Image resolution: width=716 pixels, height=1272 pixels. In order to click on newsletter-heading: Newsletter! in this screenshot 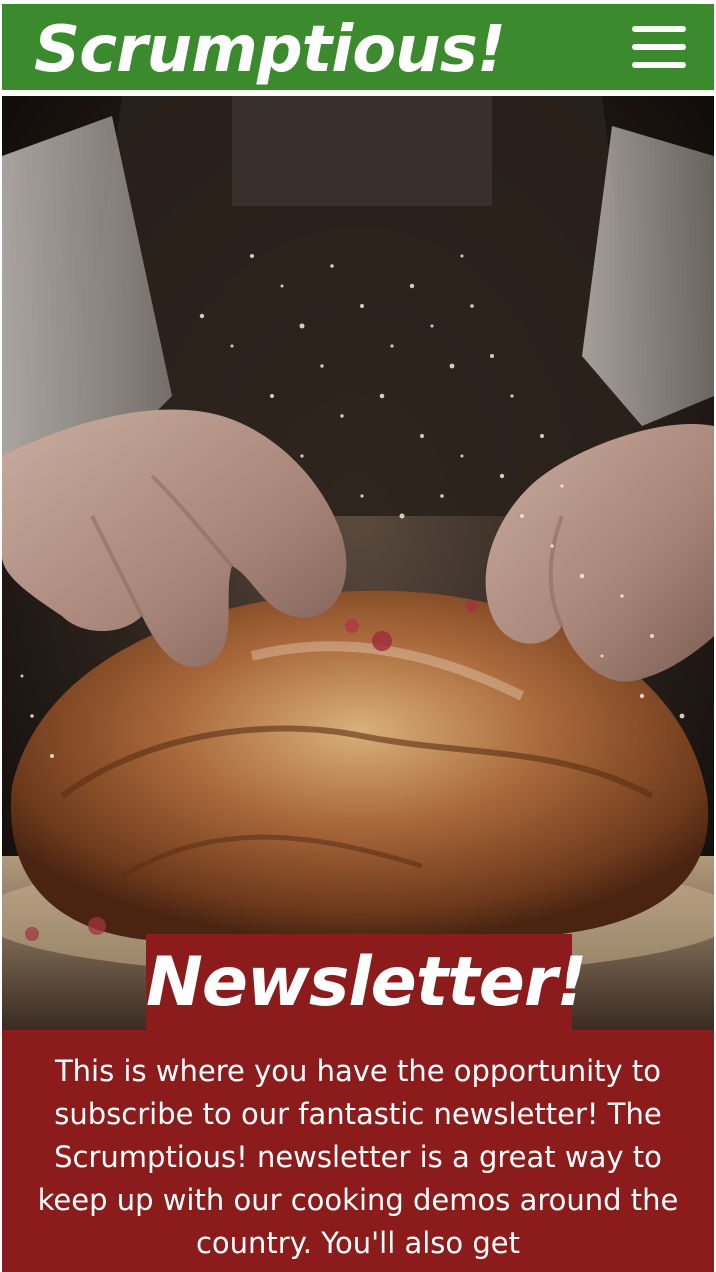, I will do `click(366, 982)`.